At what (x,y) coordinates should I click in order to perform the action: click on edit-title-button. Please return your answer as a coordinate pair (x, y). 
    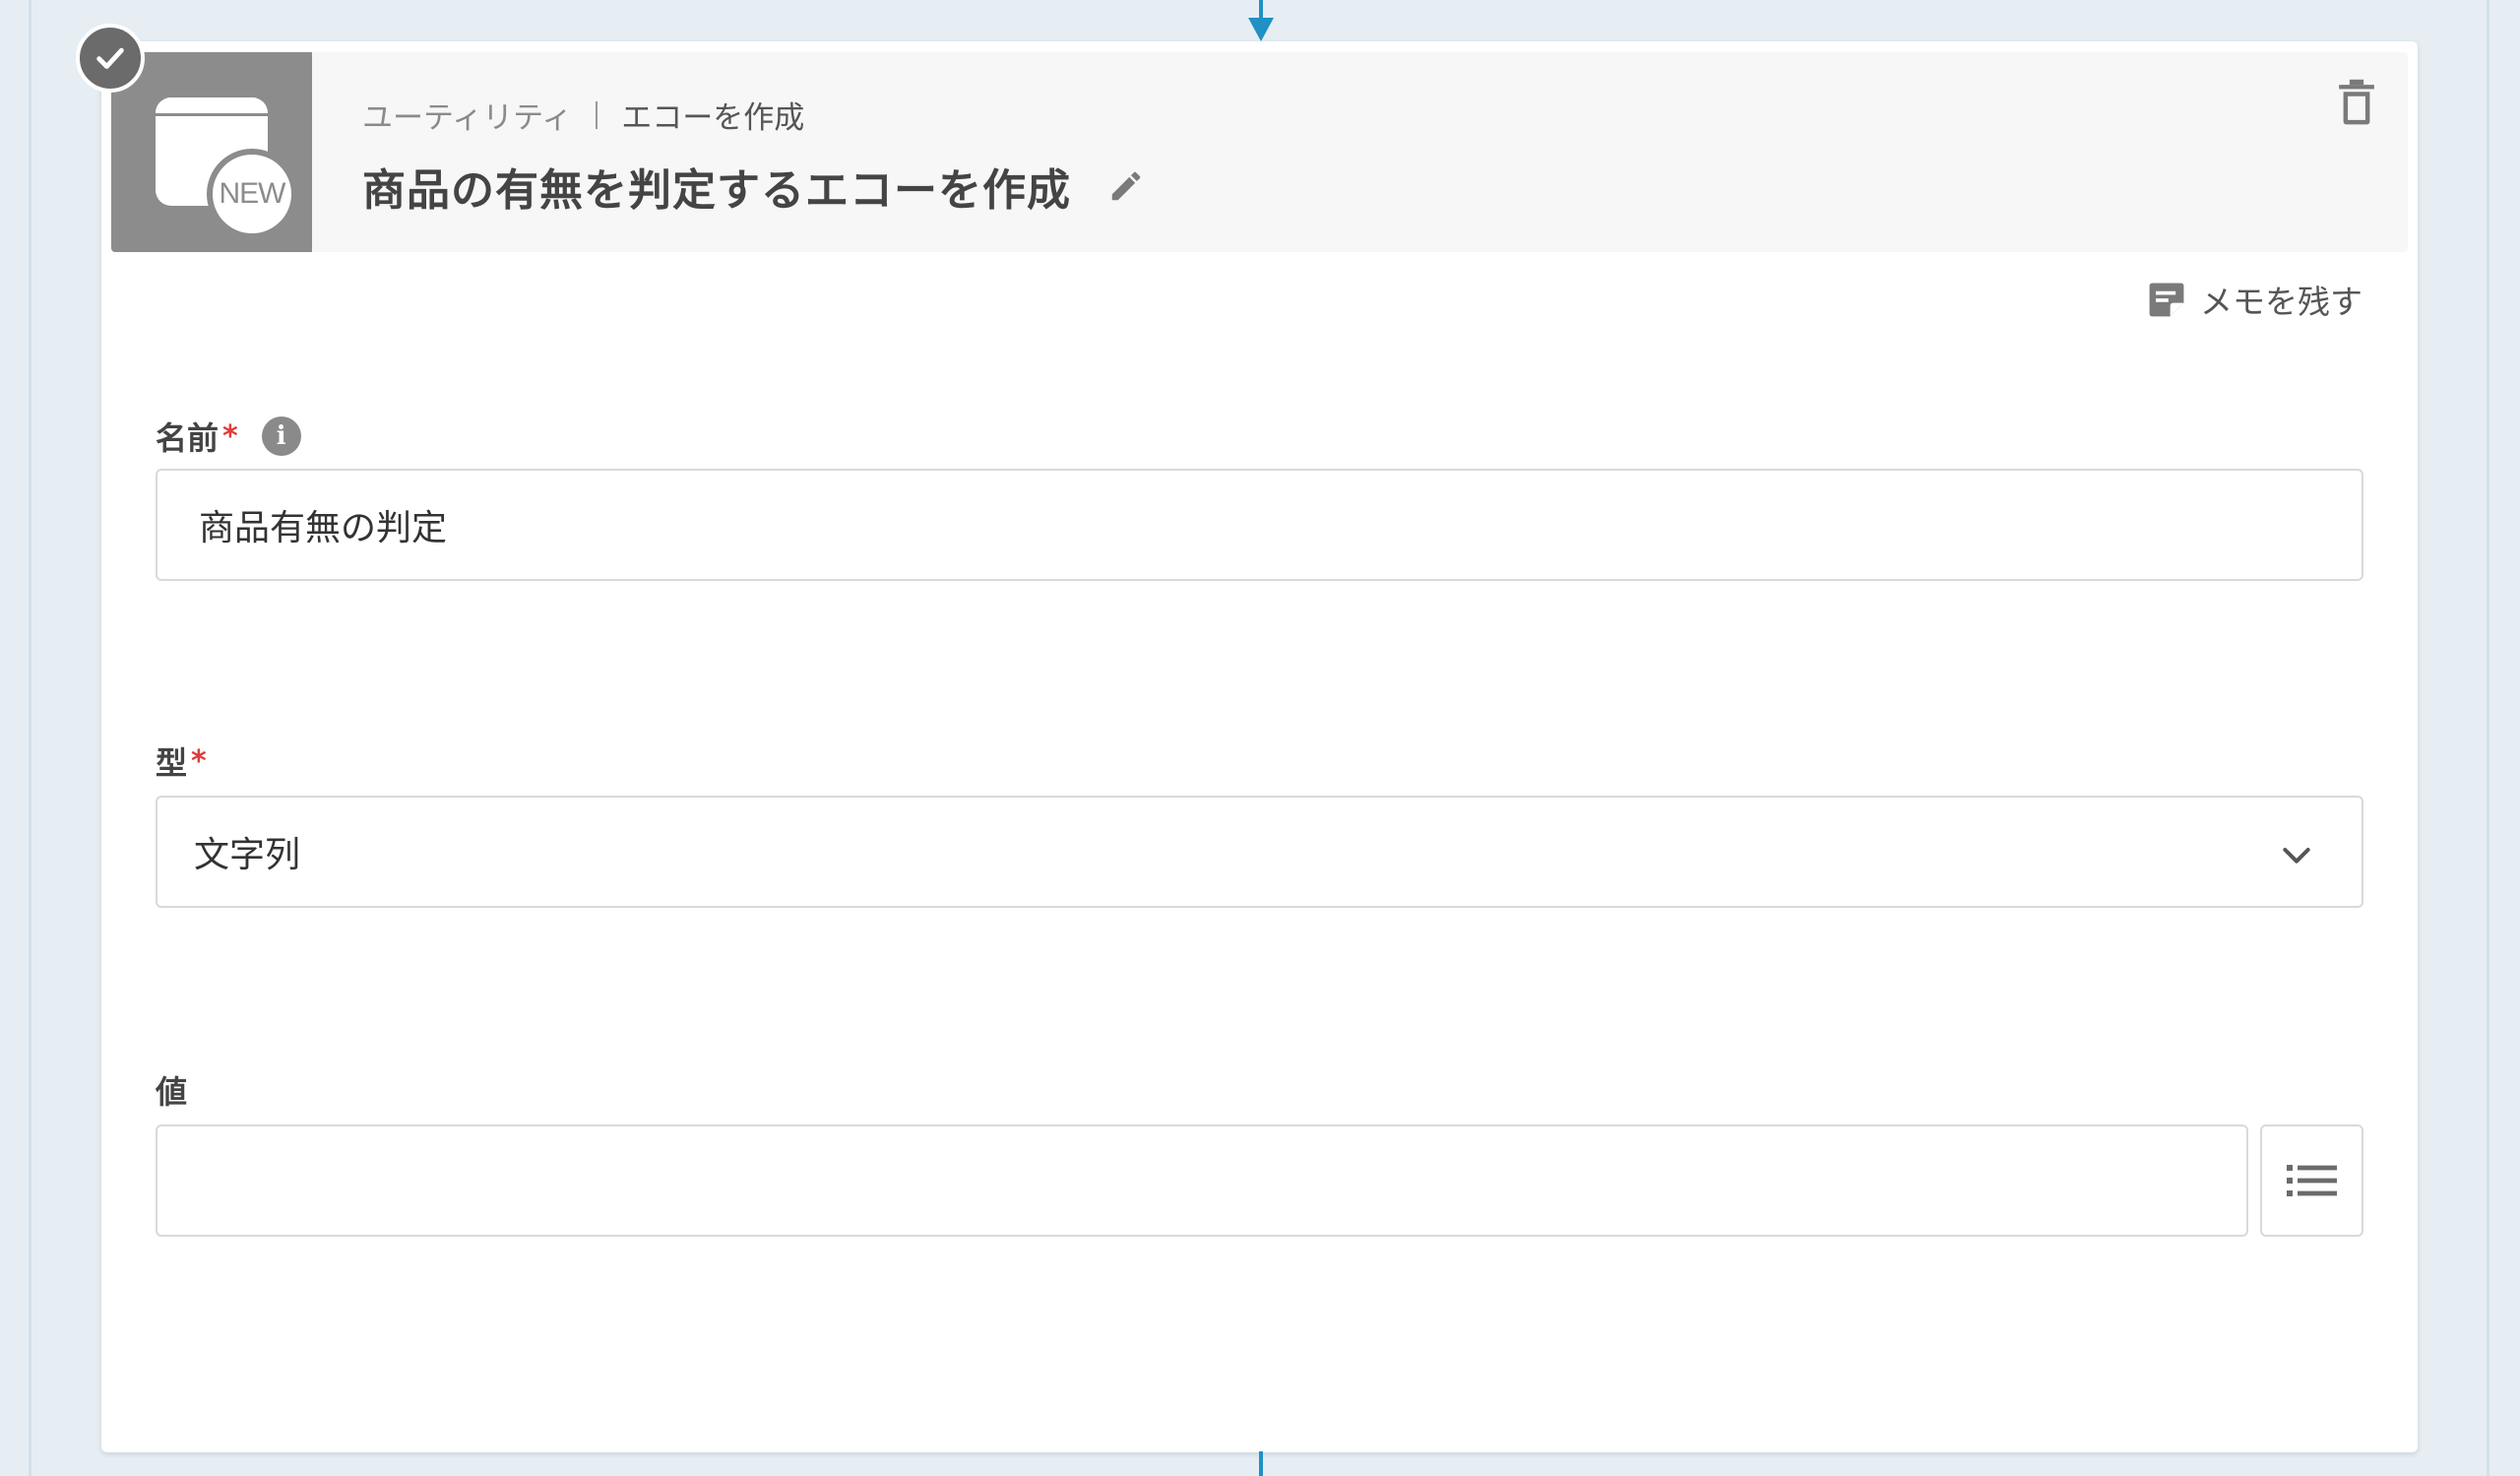
    Looking at the image, I should click on (1126, 186).